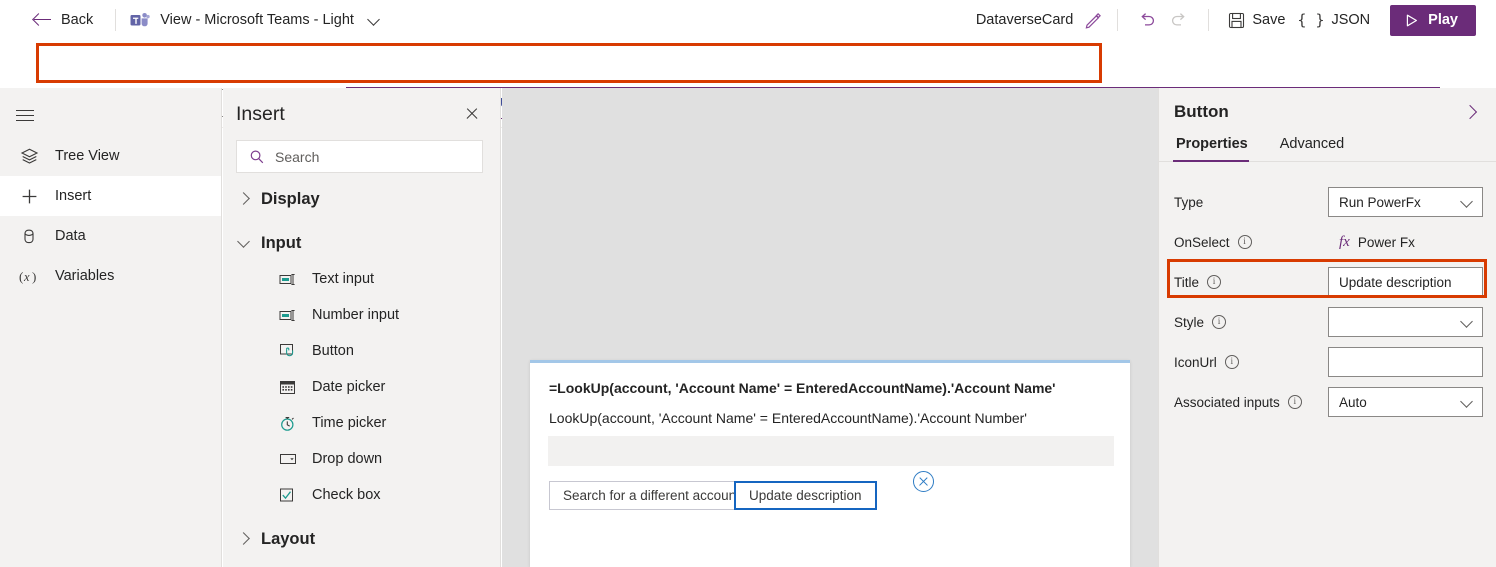 This screenshot has width=1496, height=567. I want to click on sidebar-item-variables: (x) Variables, so click(110, 276).